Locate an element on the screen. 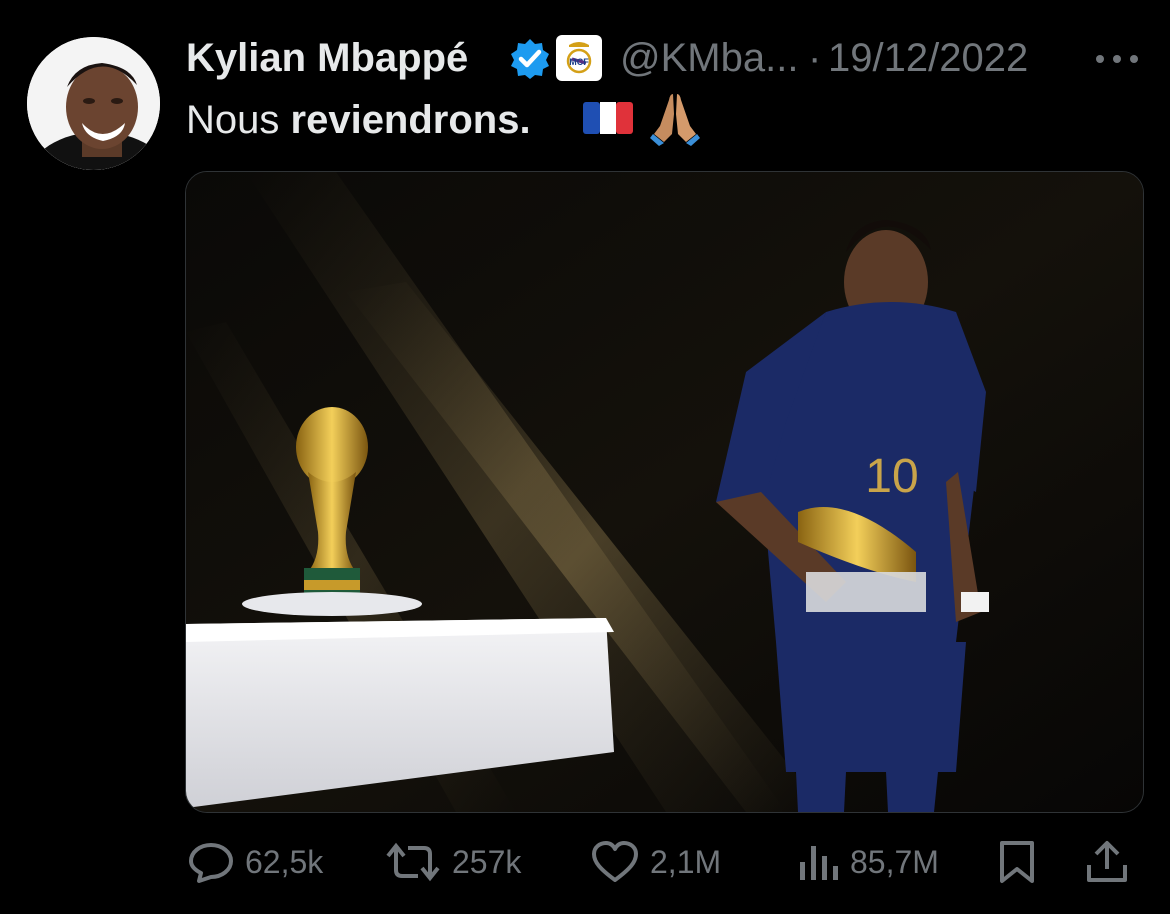  real-madrid-crest-icon: MCF is located at coordinates (579, 58).